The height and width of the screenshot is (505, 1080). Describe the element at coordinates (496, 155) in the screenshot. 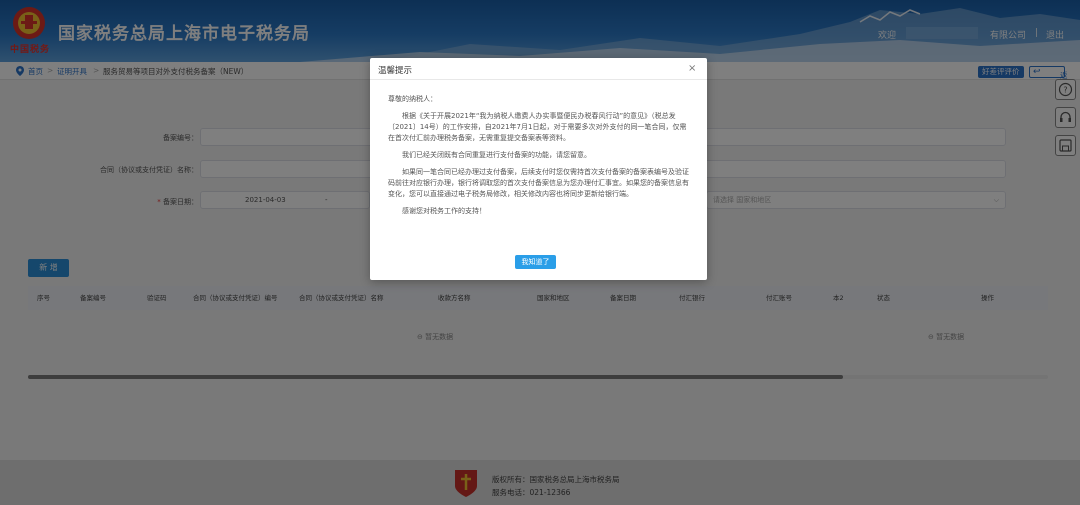

I see `dialog-paragraph: 我们已经关闭既有合同重复进行支付备案的功能，请您留意。` at that location.